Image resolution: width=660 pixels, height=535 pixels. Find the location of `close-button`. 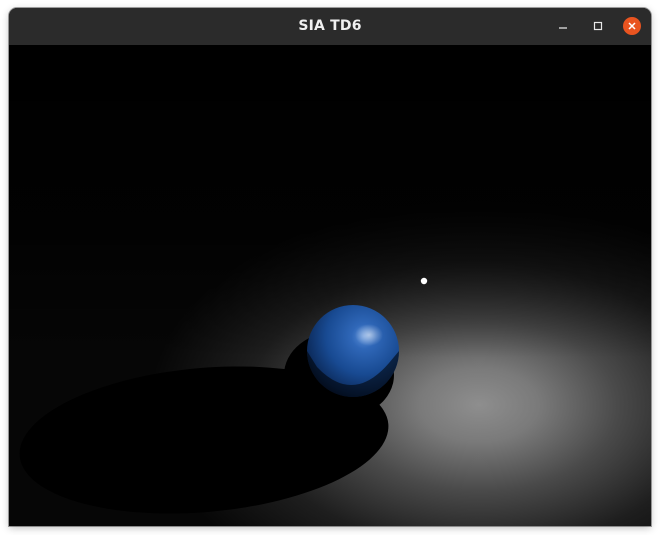

close-button is located at coordinates (632, 26).